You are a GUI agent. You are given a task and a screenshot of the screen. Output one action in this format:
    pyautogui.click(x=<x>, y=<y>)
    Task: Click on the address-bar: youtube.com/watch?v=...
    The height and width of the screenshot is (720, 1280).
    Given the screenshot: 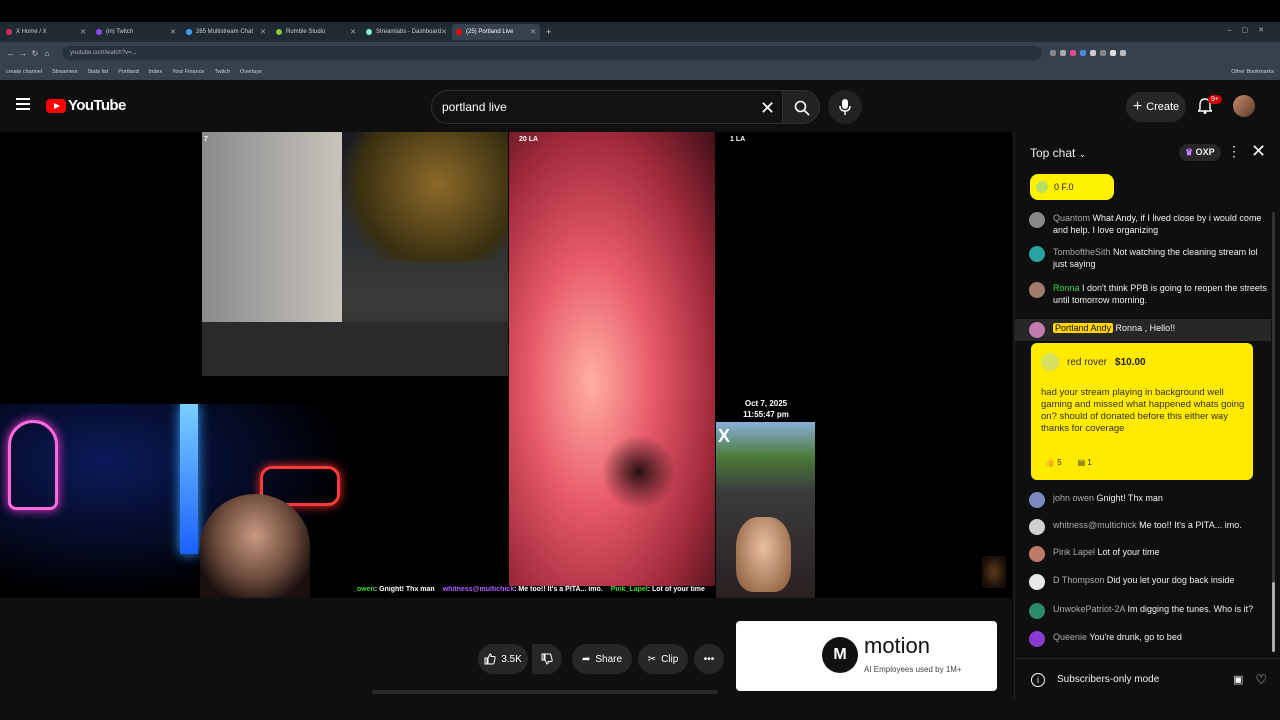 What is the action you would take?
    pyautogui.click(x=552, y=53)
    